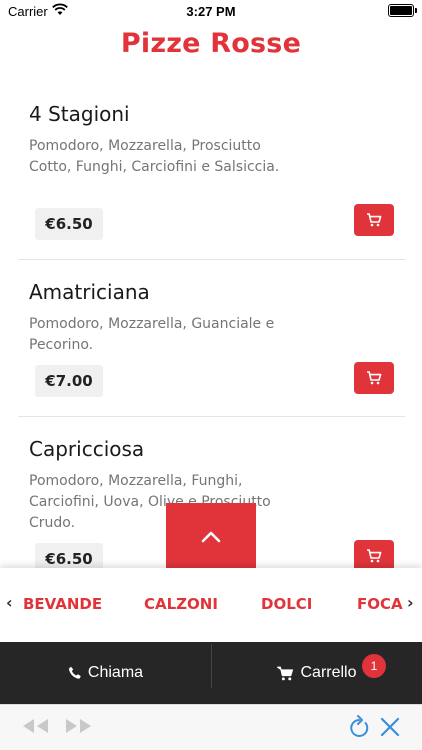  Describe the element at coordinates (87, 449) in the screenshot. I see `item-name: Capricciosa` at that location.